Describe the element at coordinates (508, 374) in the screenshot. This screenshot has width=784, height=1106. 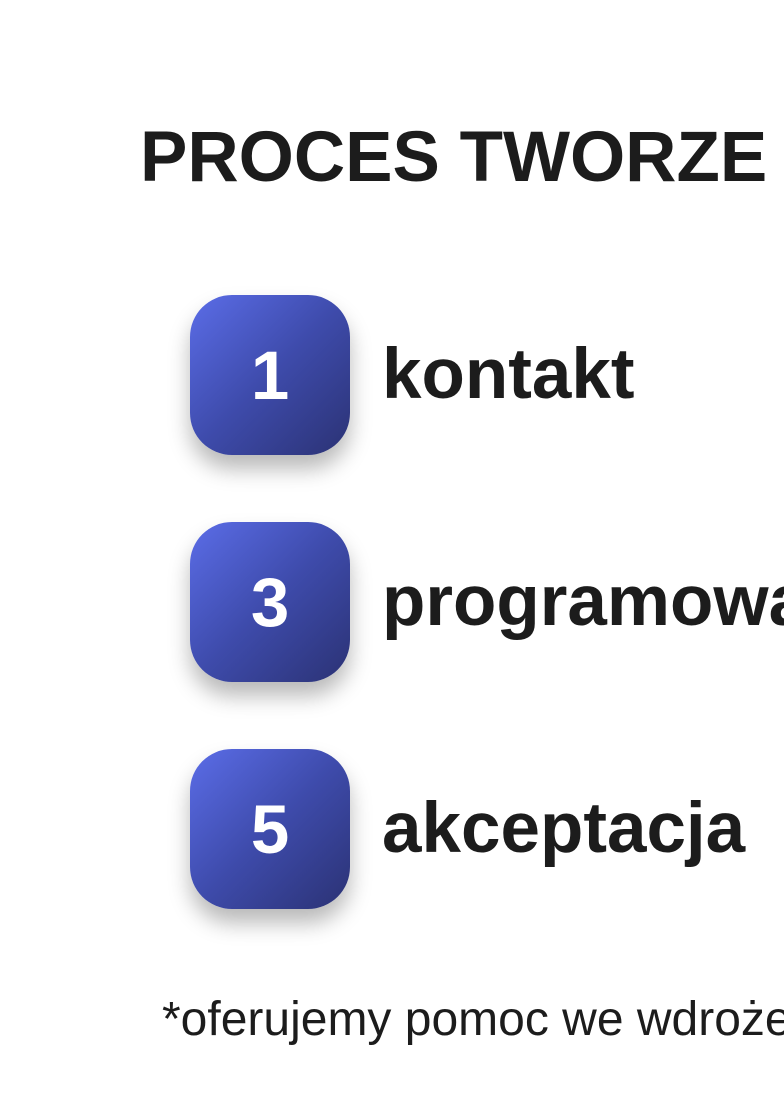
I see `step-label: kontakt` at that location.